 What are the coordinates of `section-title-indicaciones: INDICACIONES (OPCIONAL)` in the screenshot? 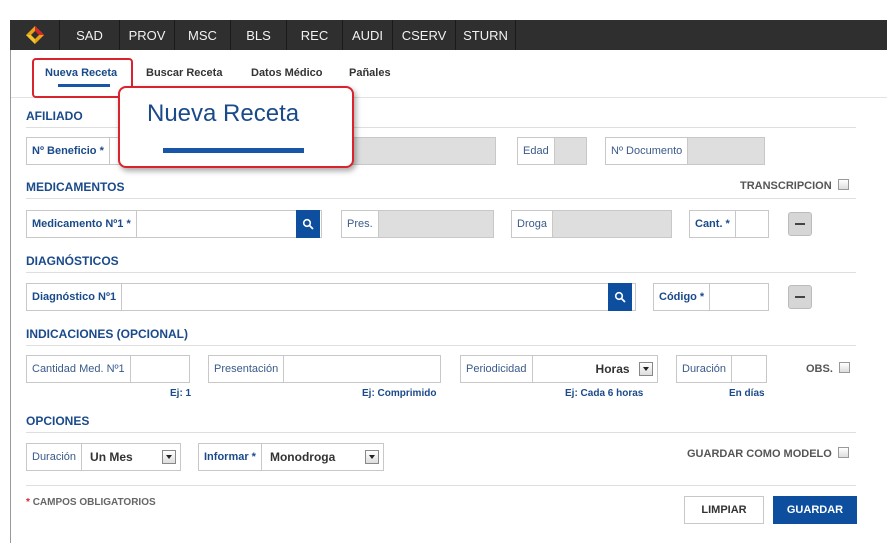 It's located at (107, 334).